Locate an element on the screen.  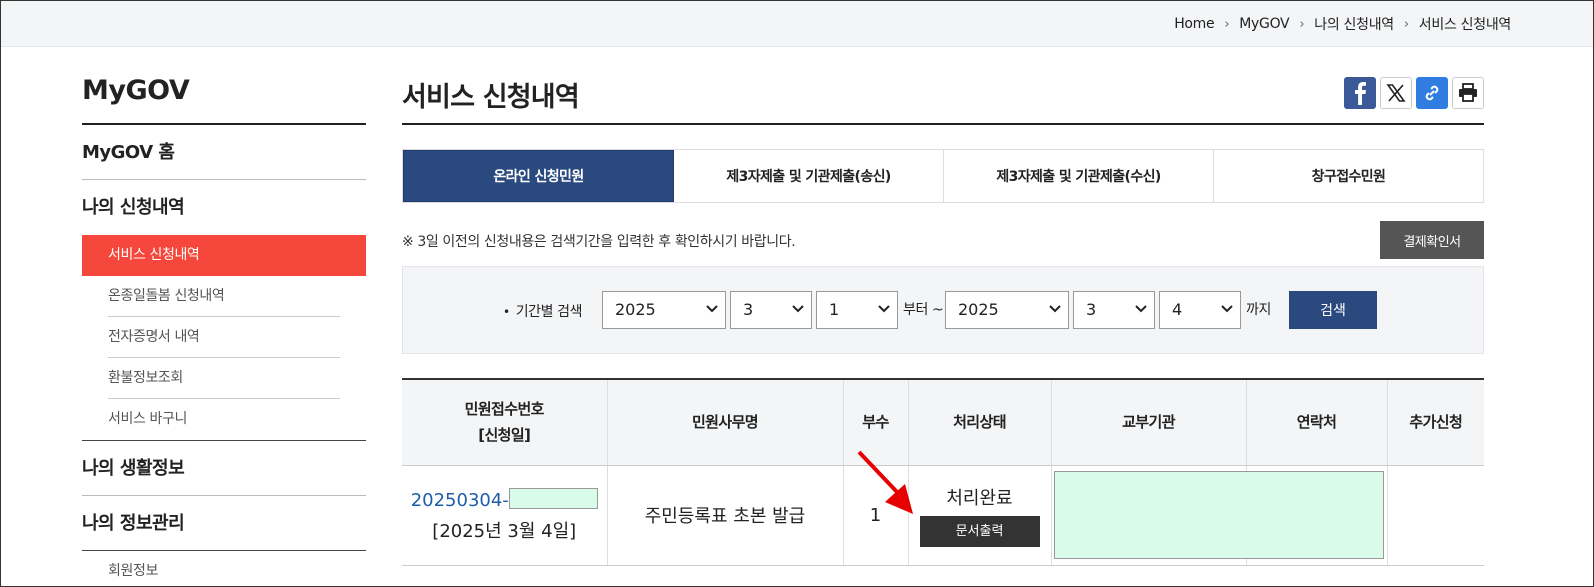
to-month-select: 3 is located at coordinates (1114, 310).